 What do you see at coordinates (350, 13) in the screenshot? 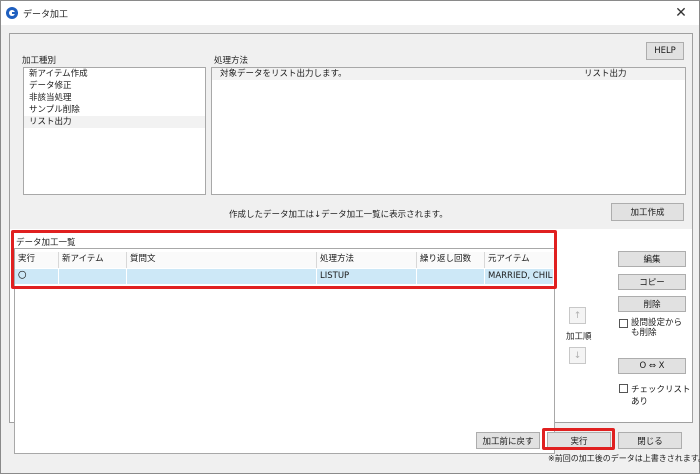
I see `title-bar: データ加工 ✕` at bounding box center [350, 13].